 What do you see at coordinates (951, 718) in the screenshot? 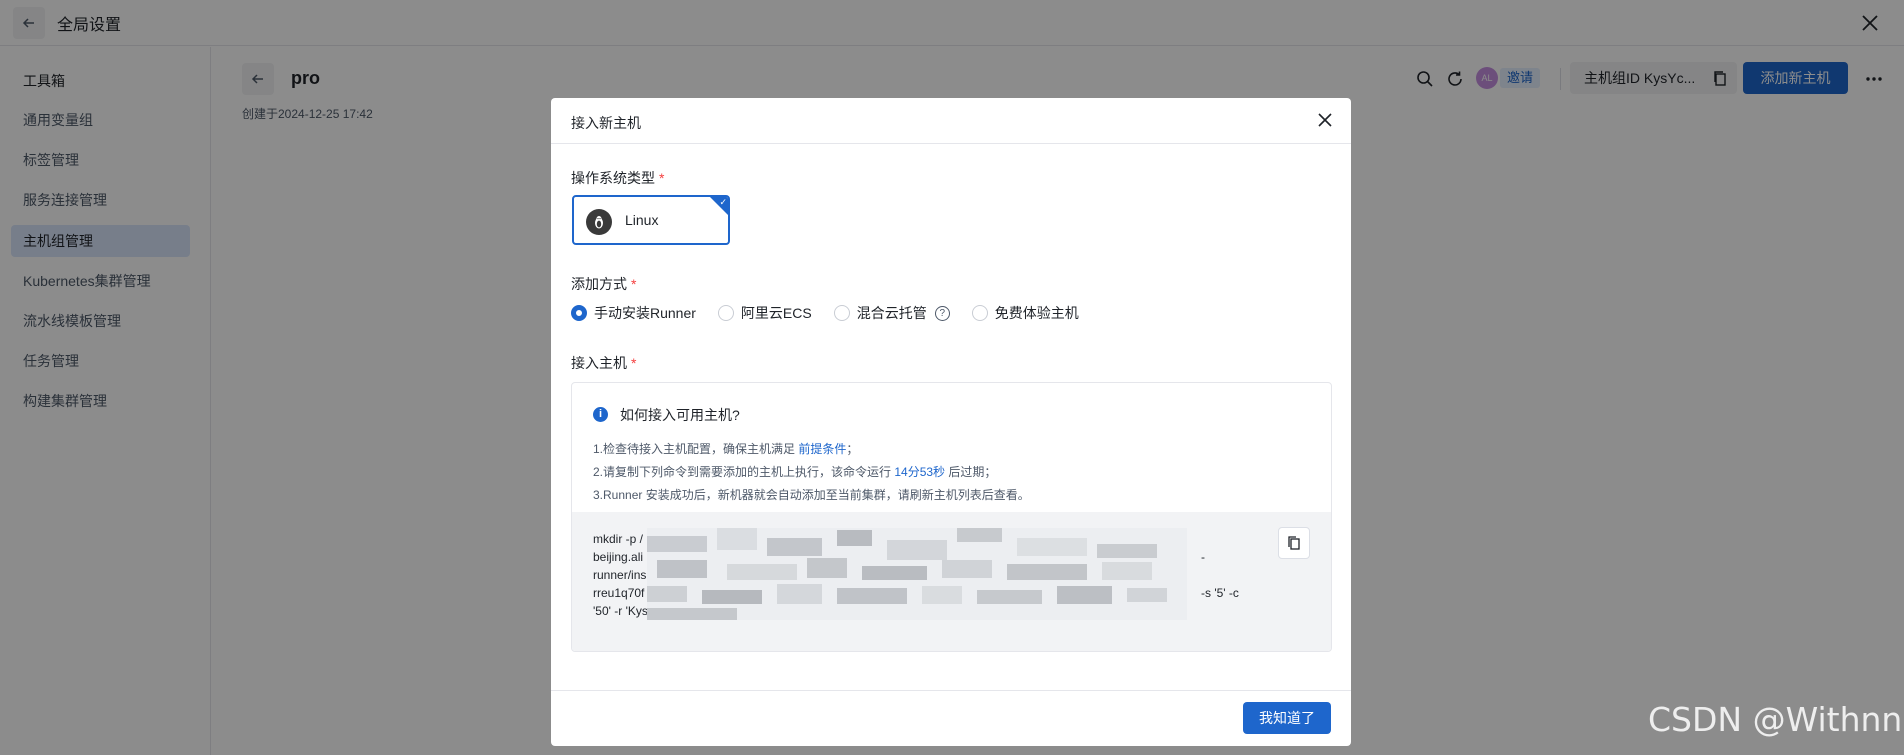
I see `modal-footer: 我知道了` at bounding box center [951, 718].